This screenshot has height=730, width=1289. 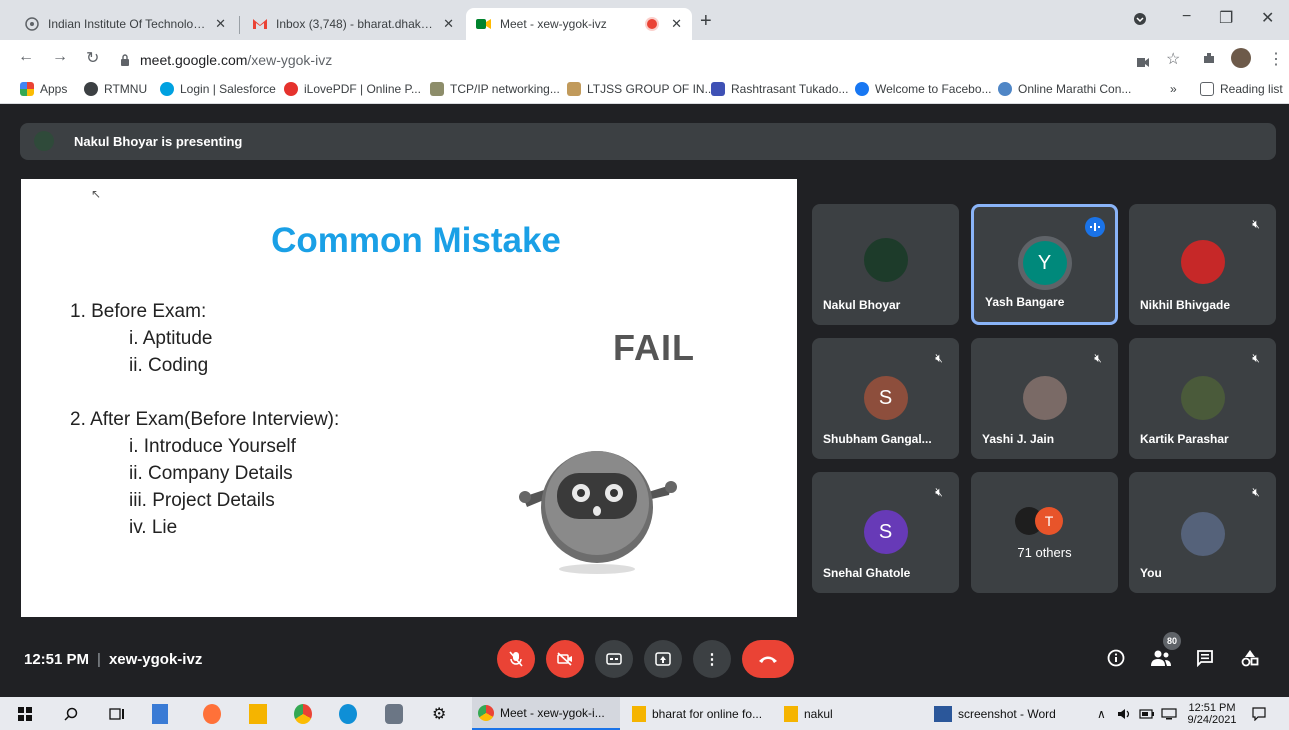 I want to click on taskbar-app-word: screenshot - Word, so click(x=1002, y=713).